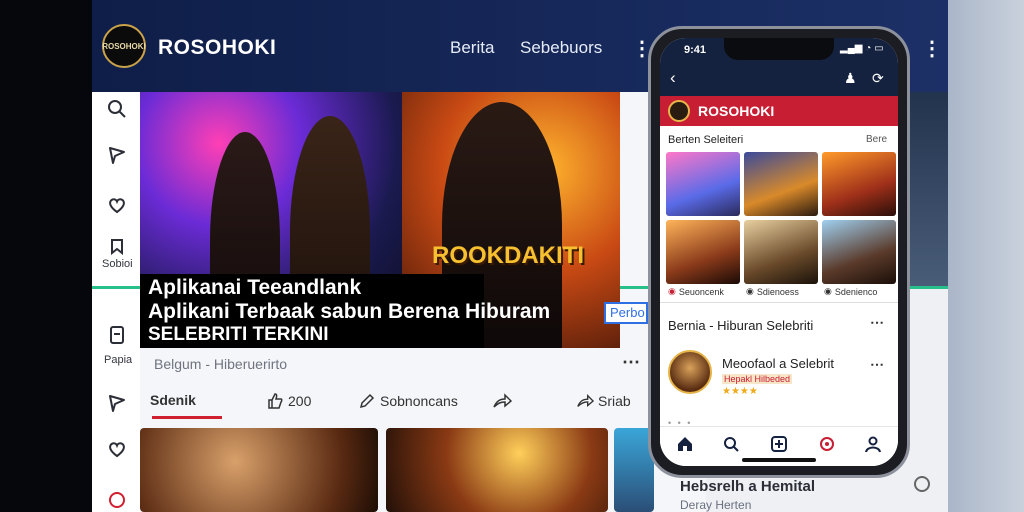 The height and width of the screenshot is (512, 1024). Describe the element at coordinates (695, 50) in the screenshot. I see `phone-clock: 9:41` at that location.